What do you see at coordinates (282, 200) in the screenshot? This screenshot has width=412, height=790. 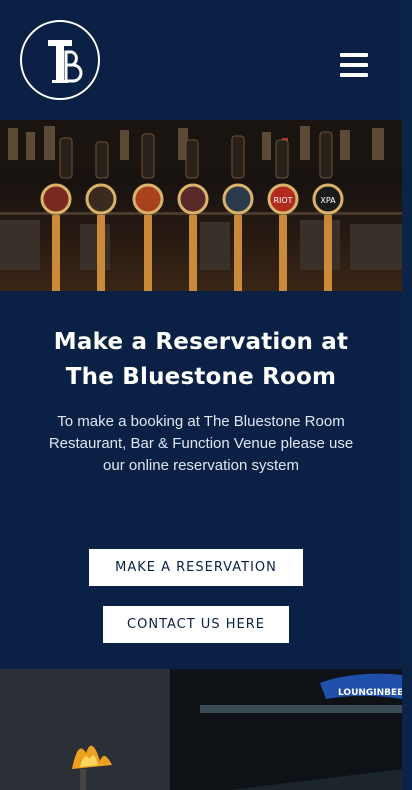 I see `tap-badge-riot: RIOT` at bounding box center [282, 200].